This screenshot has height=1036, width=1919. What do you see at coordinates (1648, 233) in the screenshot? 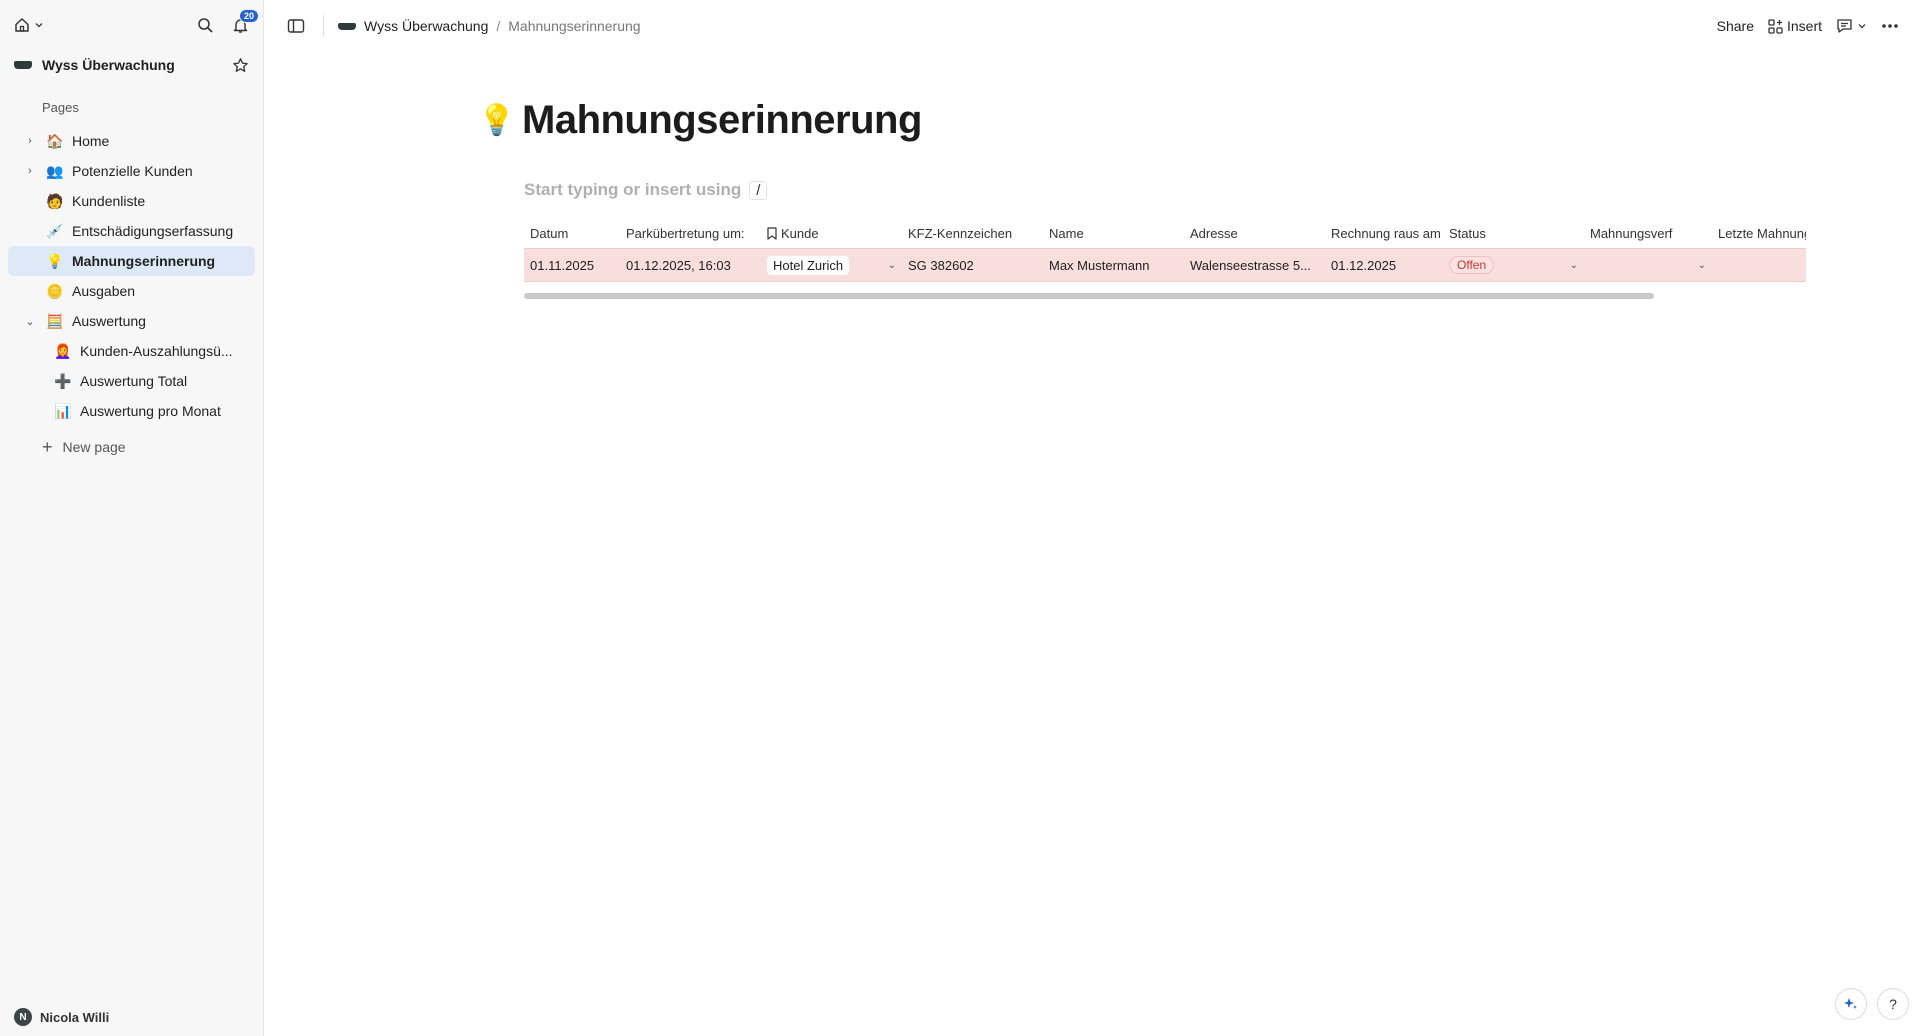
I see `column-header: Mahnungsverf` at bounding box center [1648, 233].